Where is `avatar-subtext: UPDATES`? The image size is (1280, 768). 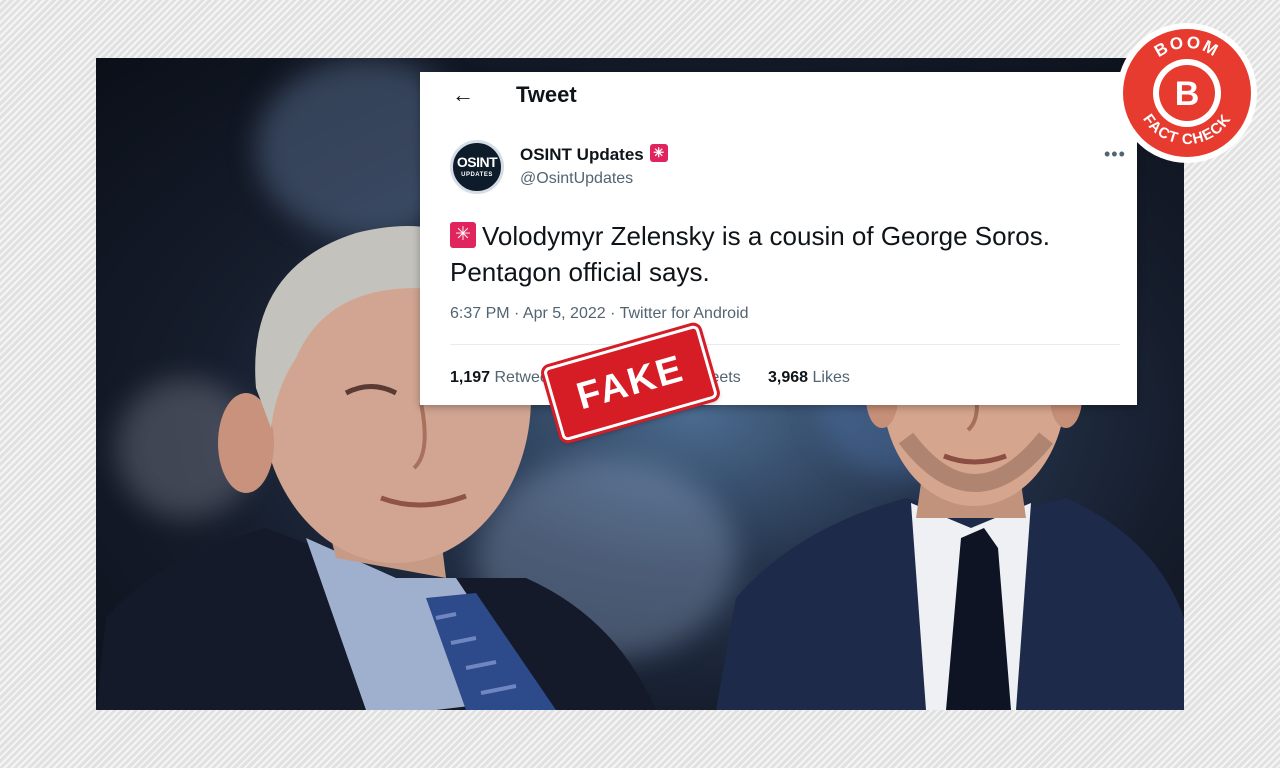
avatar-subtext: UPDATES is located at coordinates (477, 175).